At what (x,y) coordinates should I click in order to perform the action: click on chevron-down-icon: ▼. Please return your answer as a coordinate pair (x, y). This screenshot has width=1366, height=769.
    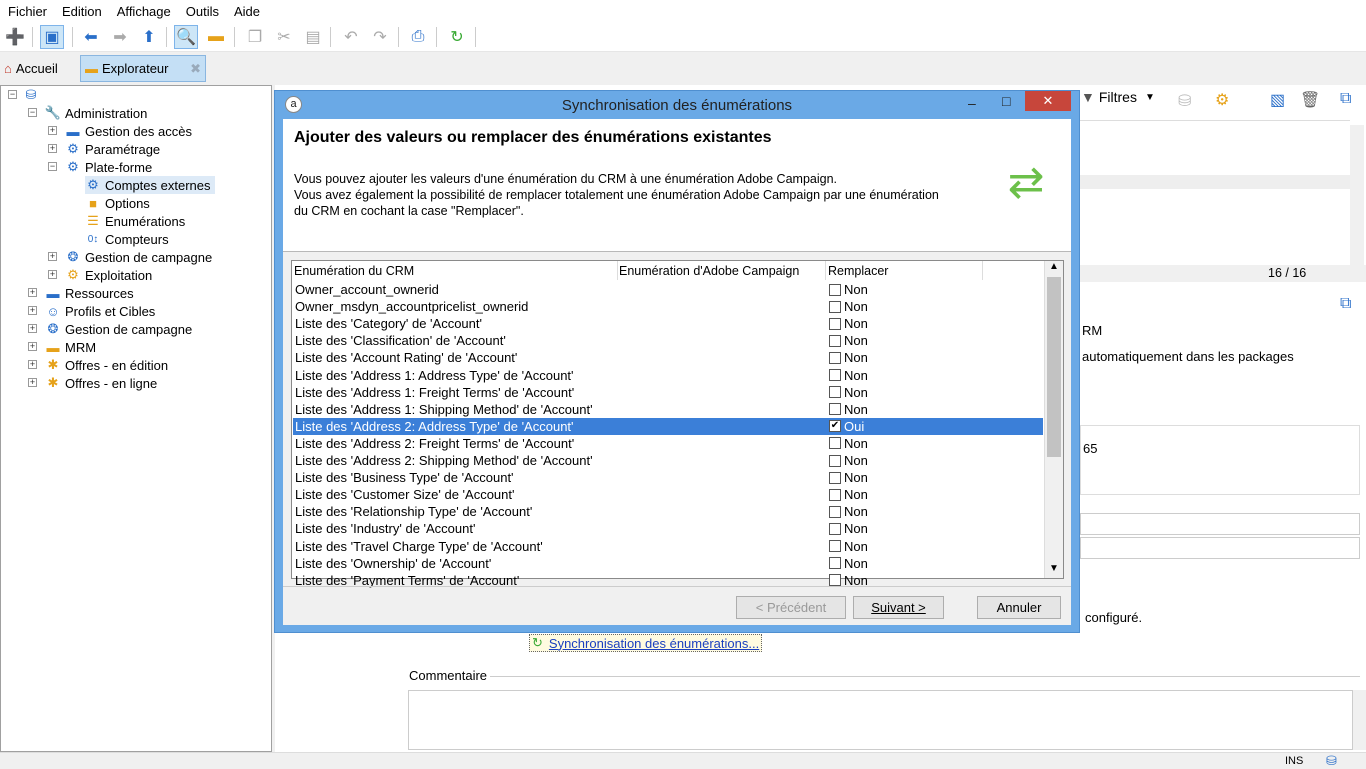
    Looking at the image, I should click on (1054, 568).